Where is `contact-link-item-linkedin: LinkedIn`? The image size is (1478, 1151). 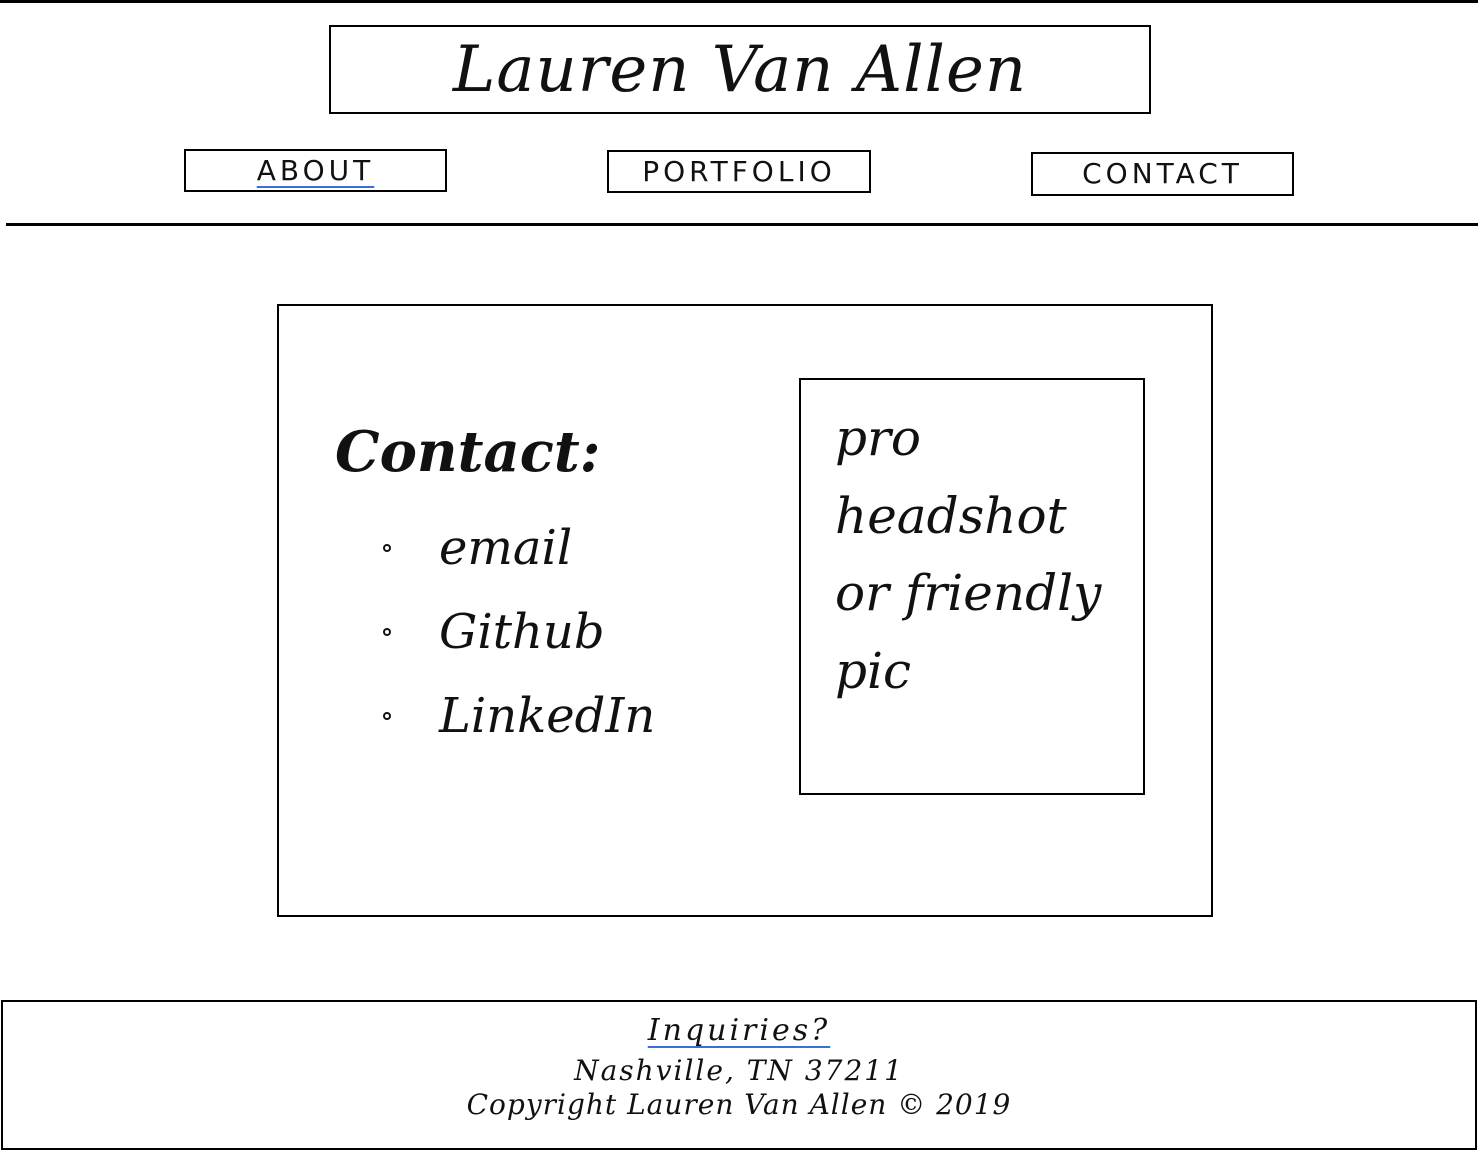
contact-link-item-linkedin: LinkedIn is located at coordinates (519, 716).